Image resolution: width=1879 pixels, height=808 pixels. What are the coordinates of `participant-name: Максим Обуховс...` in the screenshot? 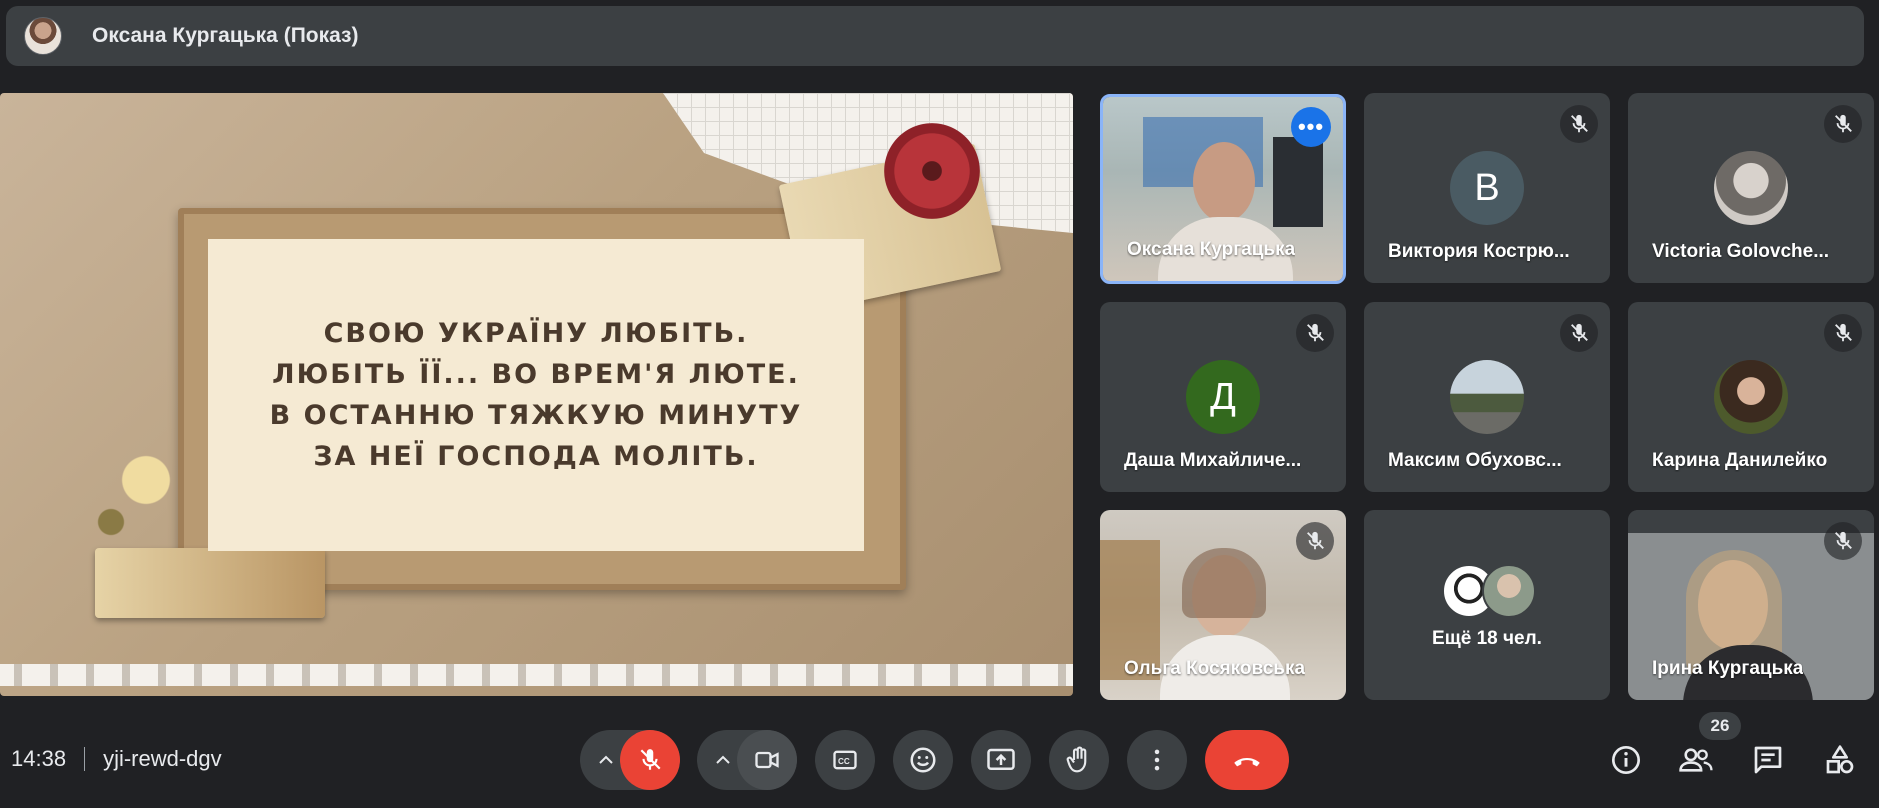 It's located at (1475, 460).